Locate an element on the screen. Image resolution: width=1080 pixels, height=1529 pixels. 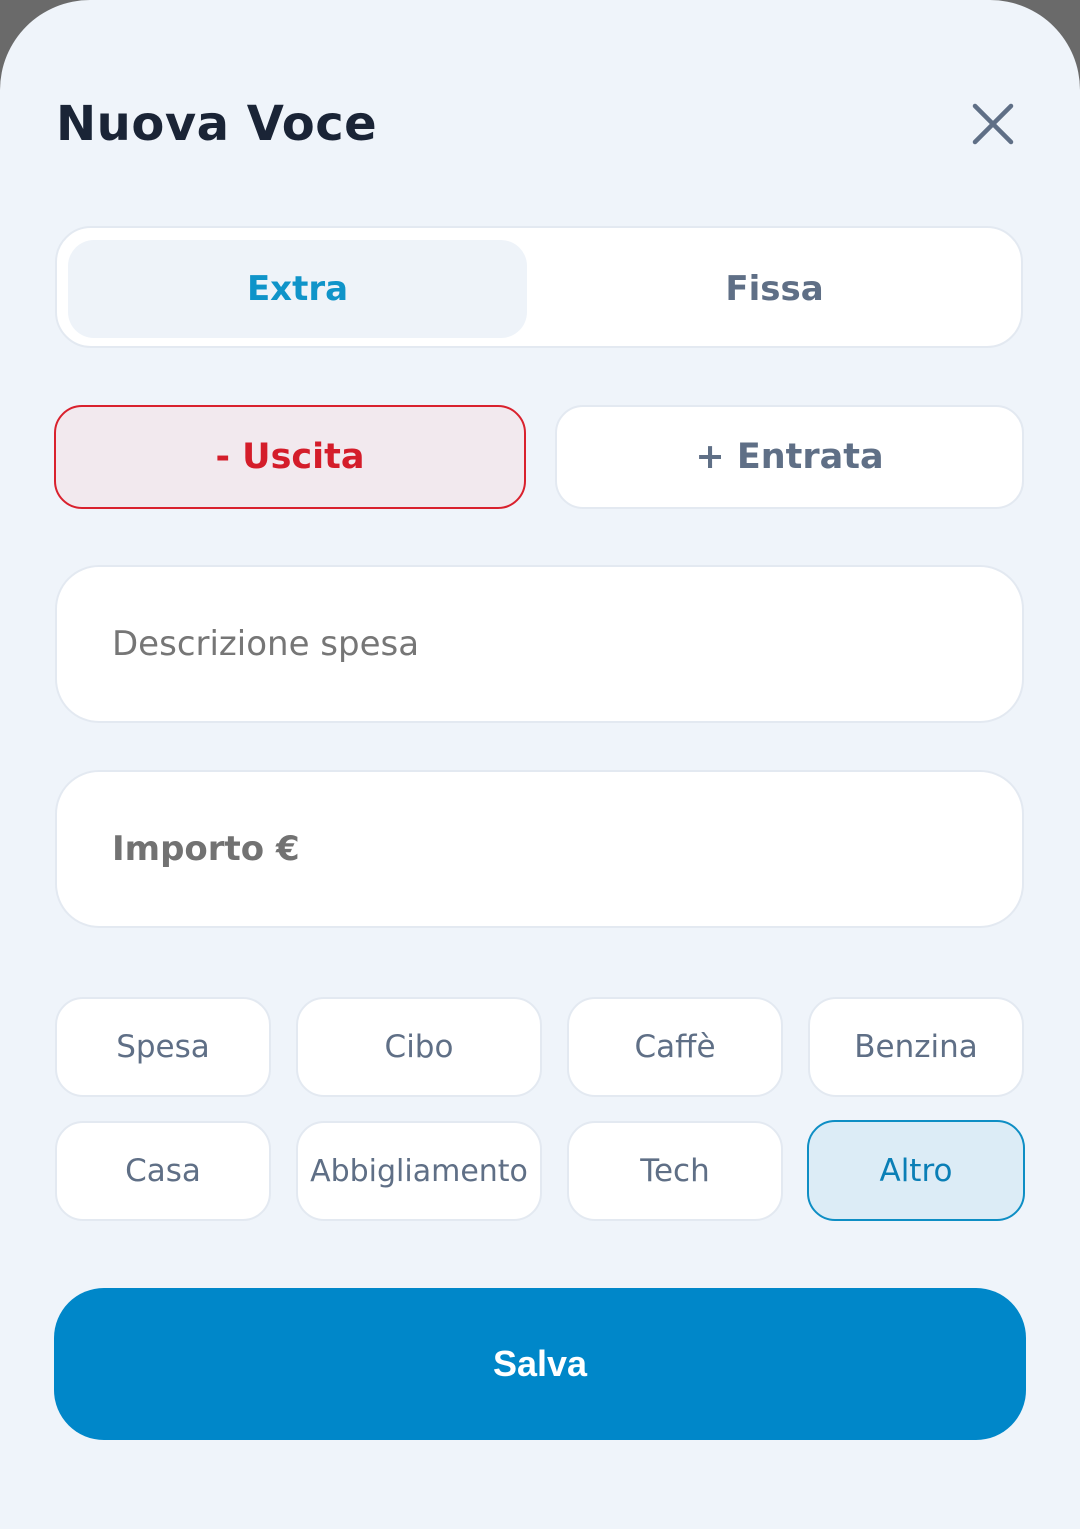
category-chip-spesa: Spesa is located at coordinates (163, 1047).